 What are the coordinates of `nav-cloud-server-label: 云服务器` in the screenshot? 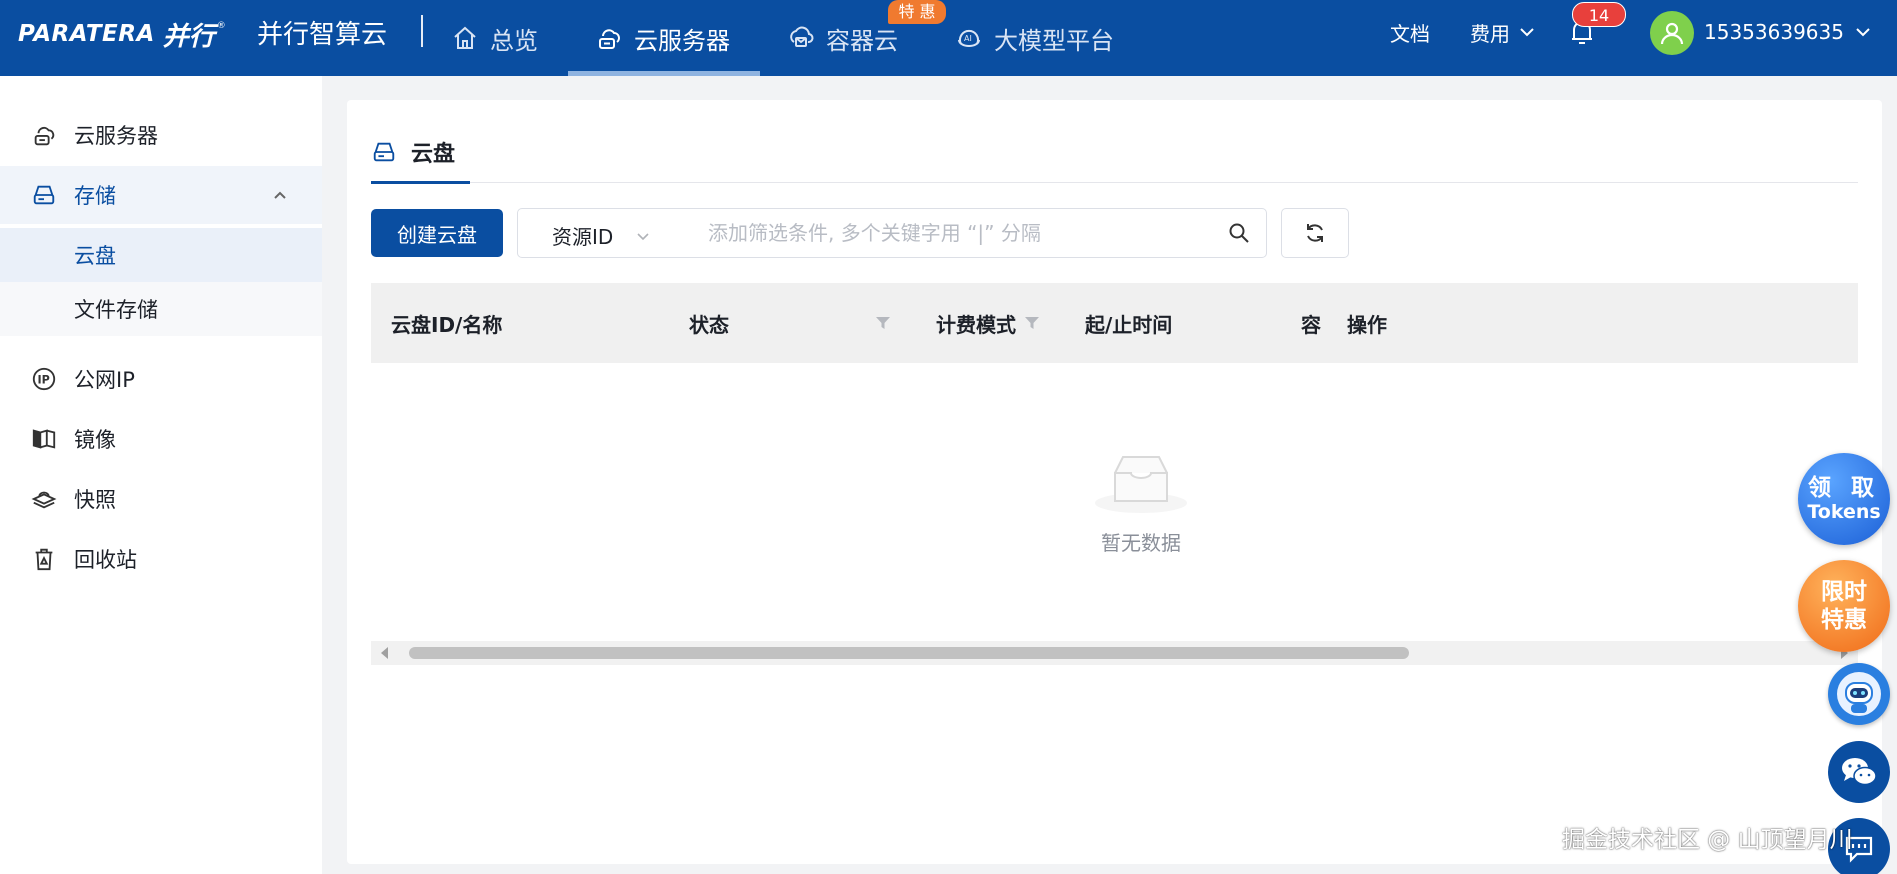 It's located at (682, 40).